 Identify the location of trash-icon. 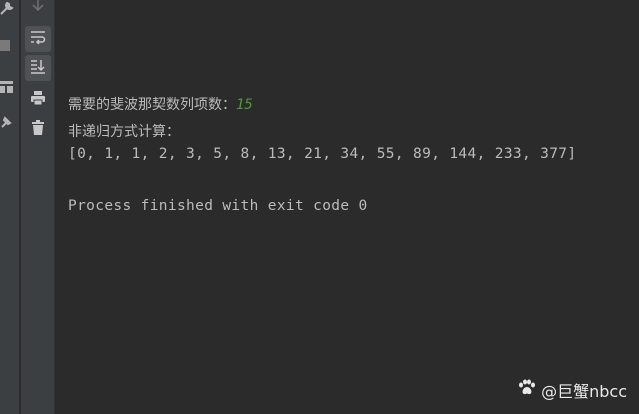
(38, 130).